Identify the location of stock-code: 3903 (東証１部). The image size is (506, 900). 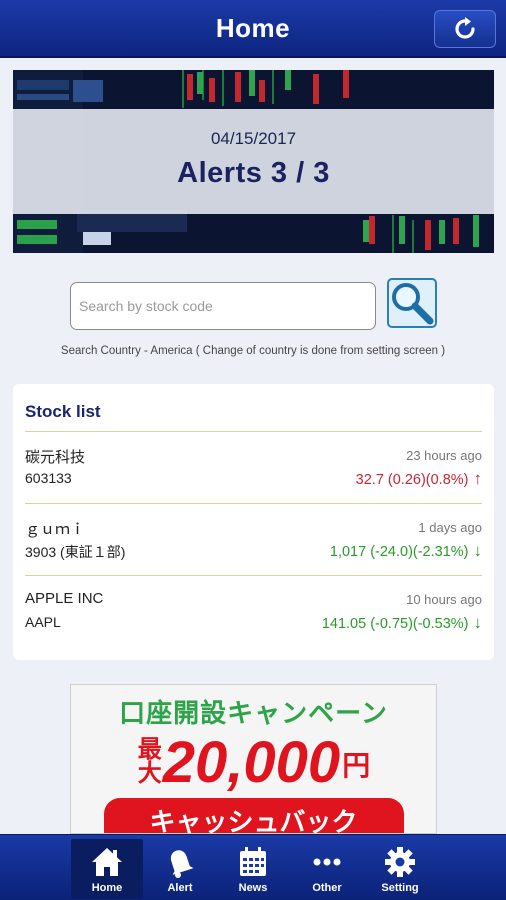
(75, 552).